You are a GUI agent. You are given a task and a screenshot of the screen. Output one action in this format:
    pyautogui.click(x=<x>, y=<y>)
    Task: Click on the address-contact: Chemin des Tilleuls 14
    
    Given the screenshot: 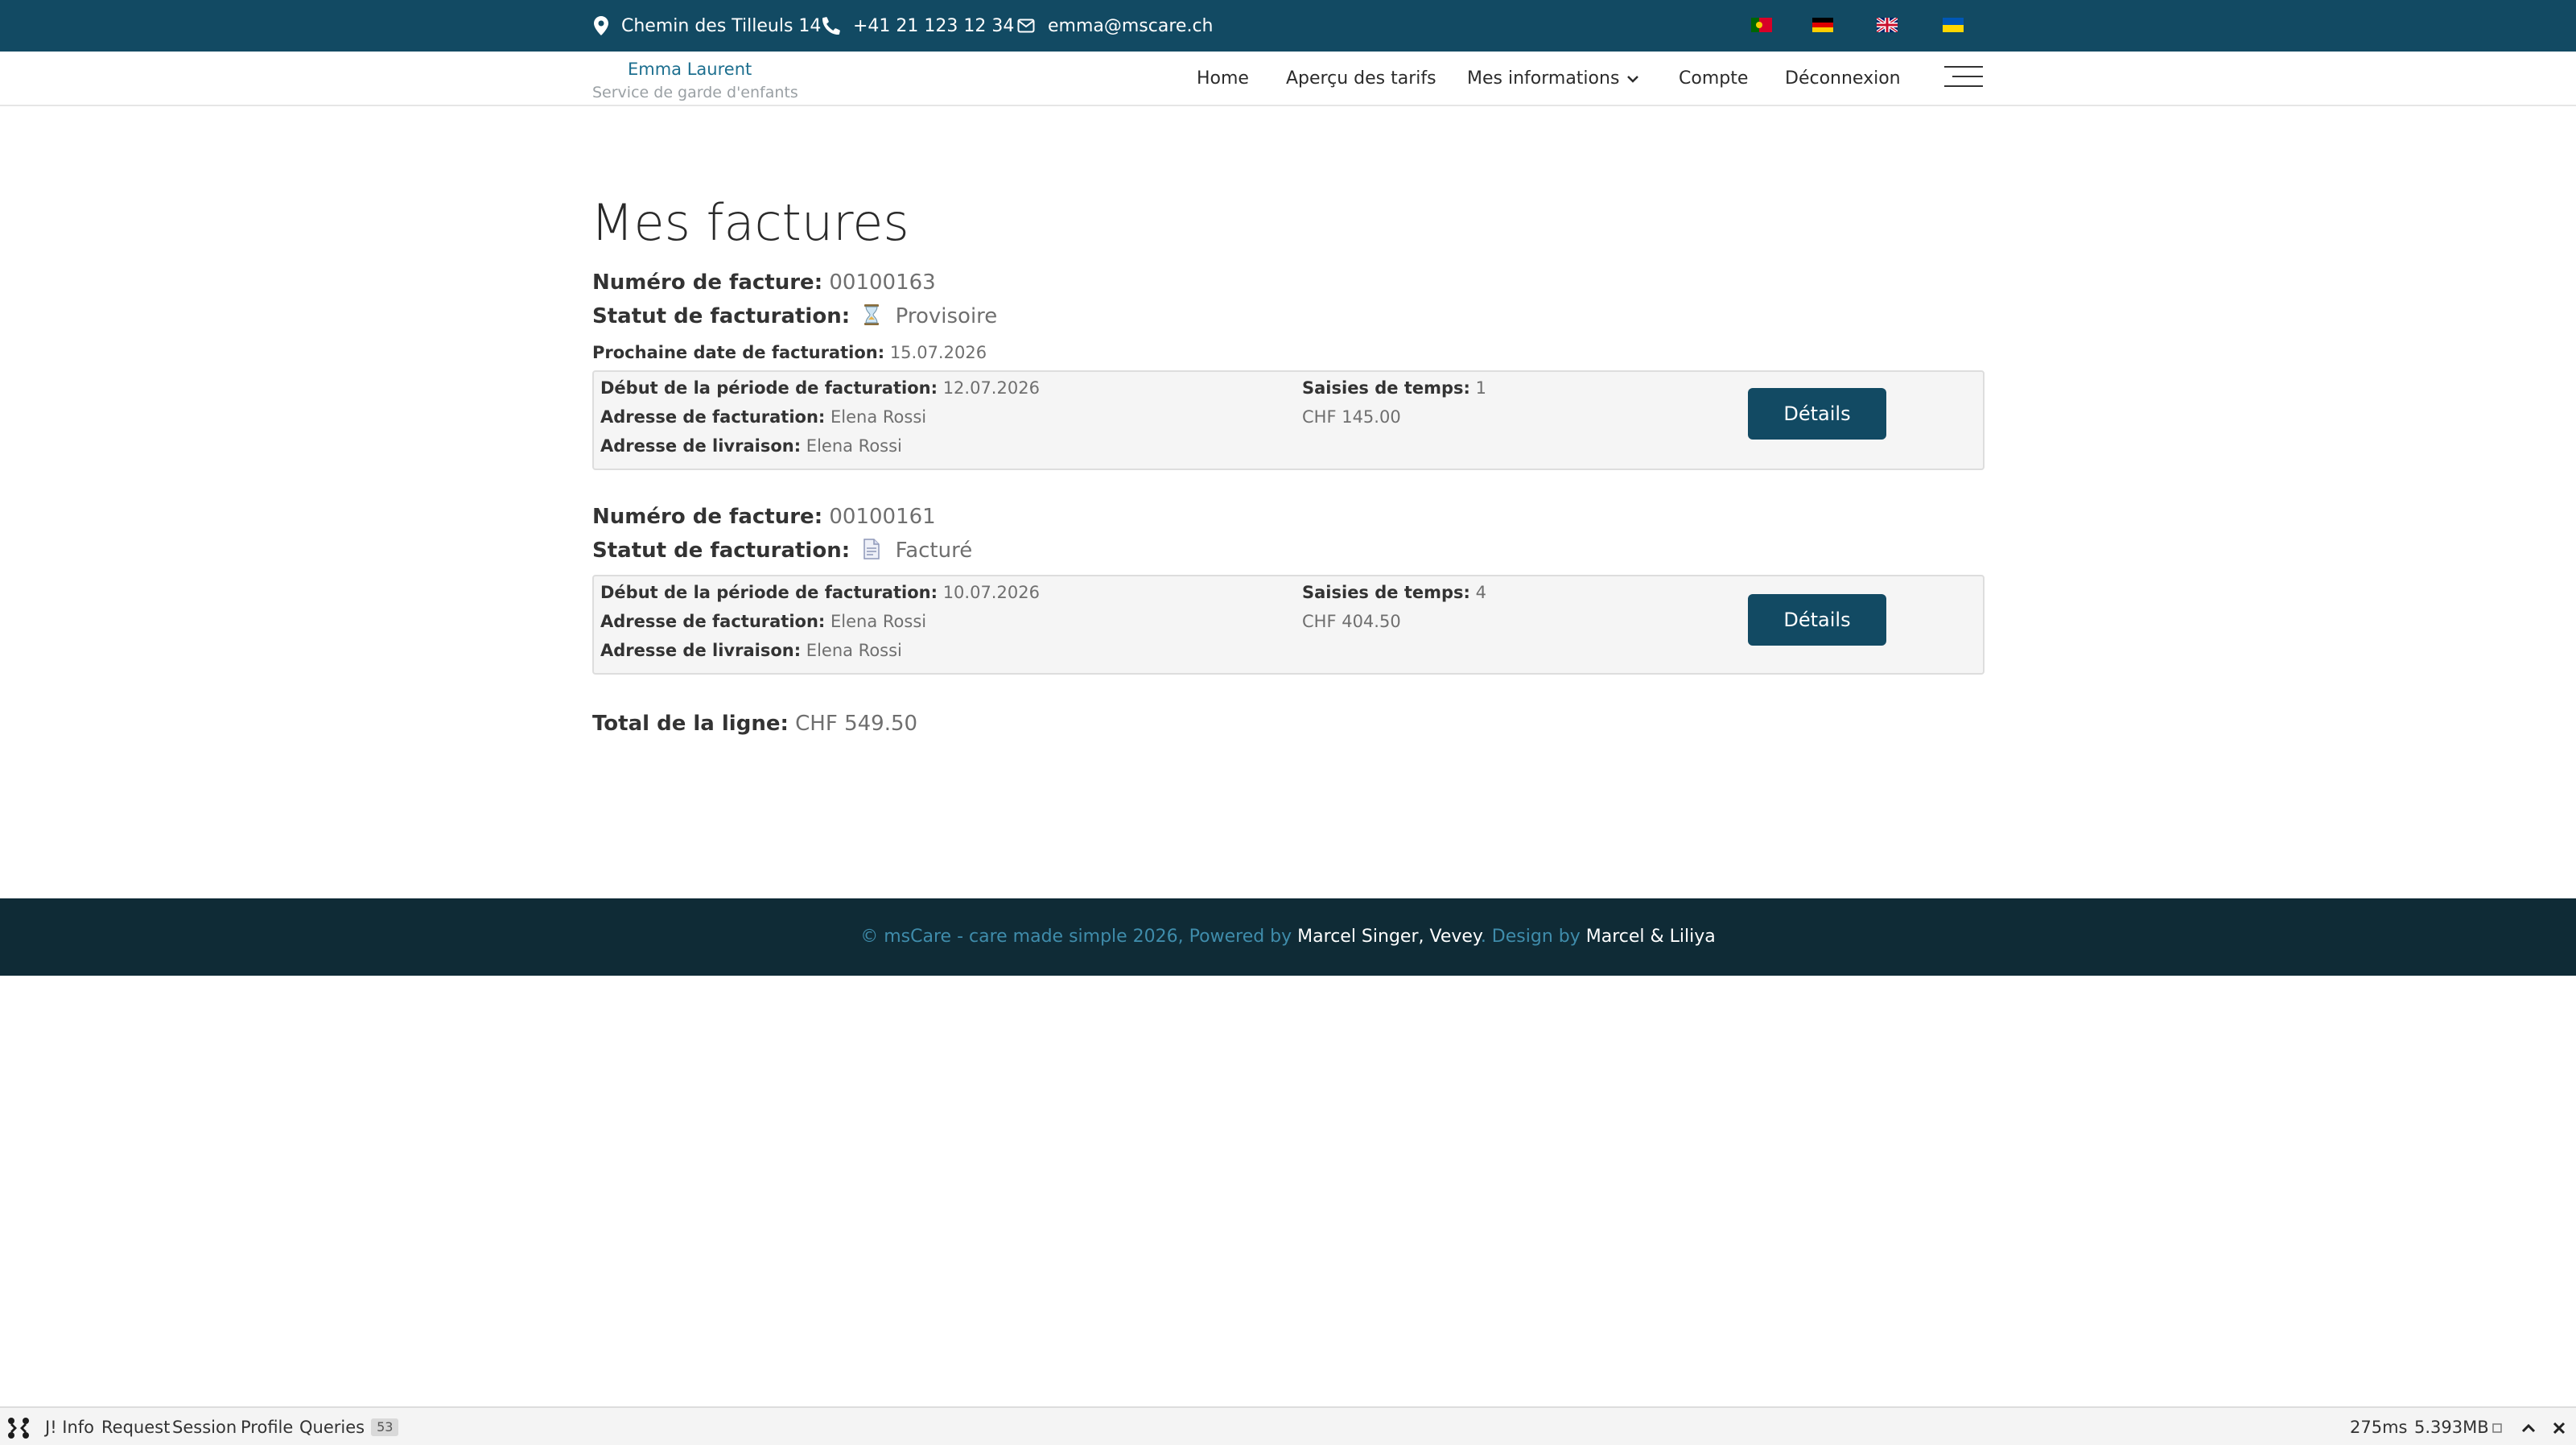 What is the action you would take?
    pyautogui.click(x=707, y=26)
    